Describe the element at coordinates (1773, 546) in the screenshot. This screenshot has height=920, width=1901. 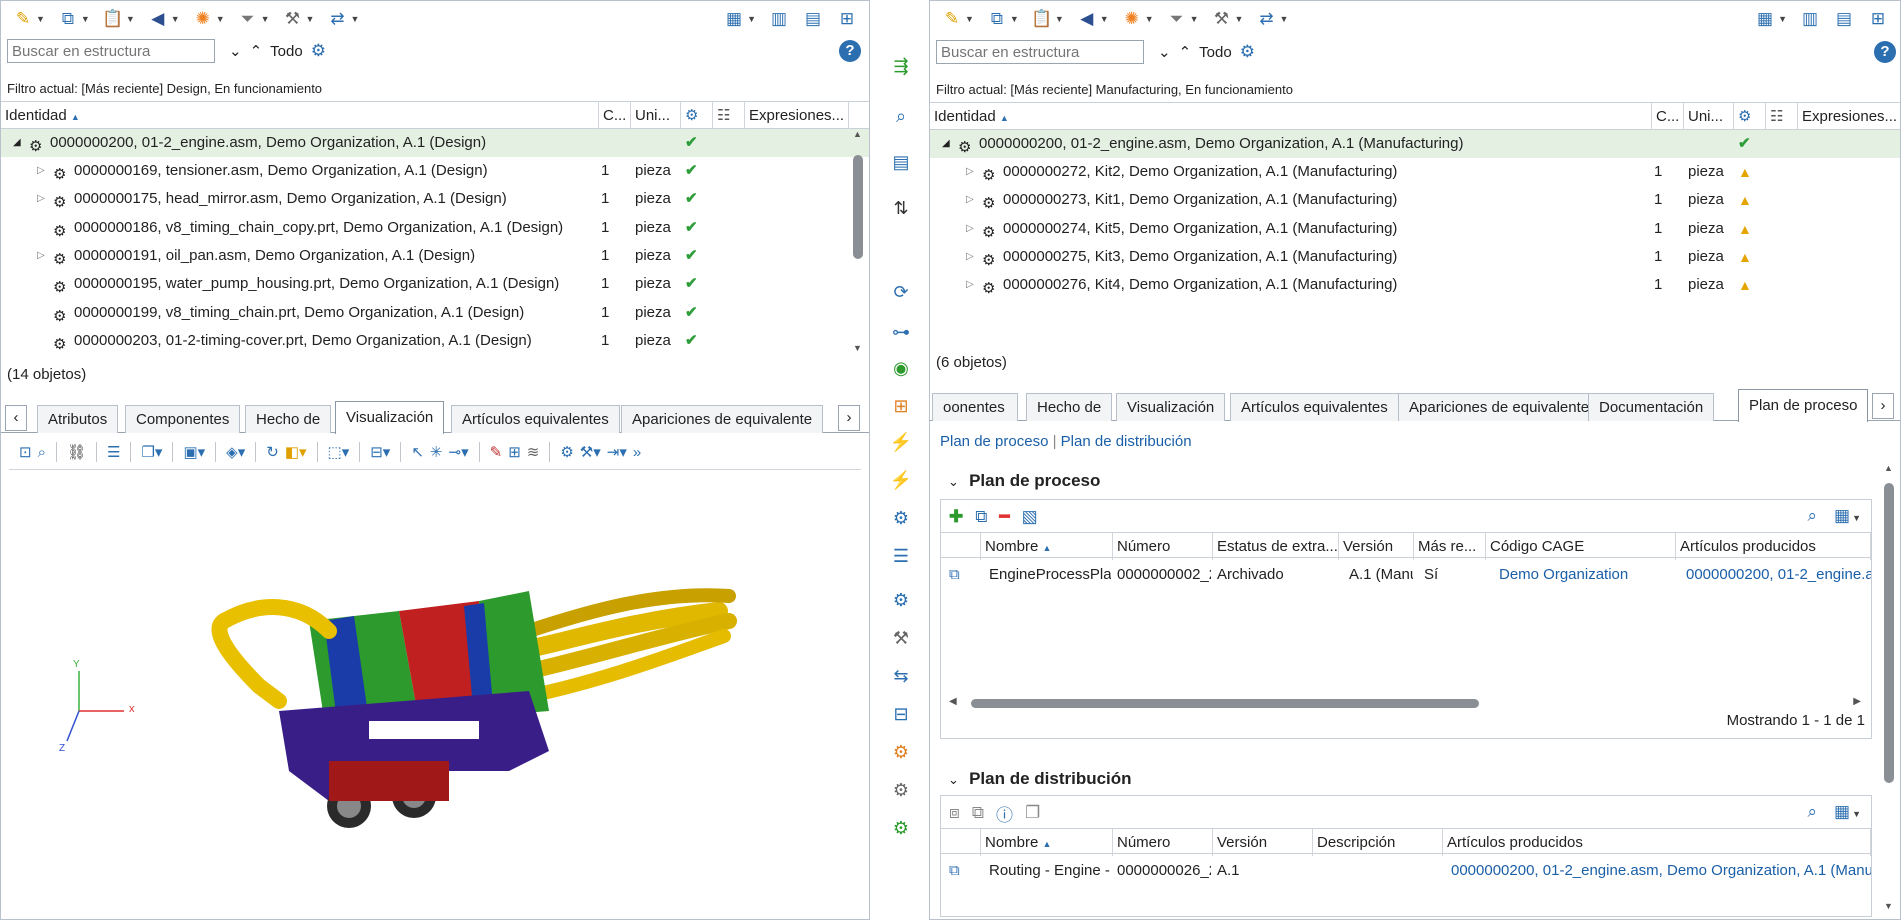
I see `col-produced: Artículos producidos` at that location.